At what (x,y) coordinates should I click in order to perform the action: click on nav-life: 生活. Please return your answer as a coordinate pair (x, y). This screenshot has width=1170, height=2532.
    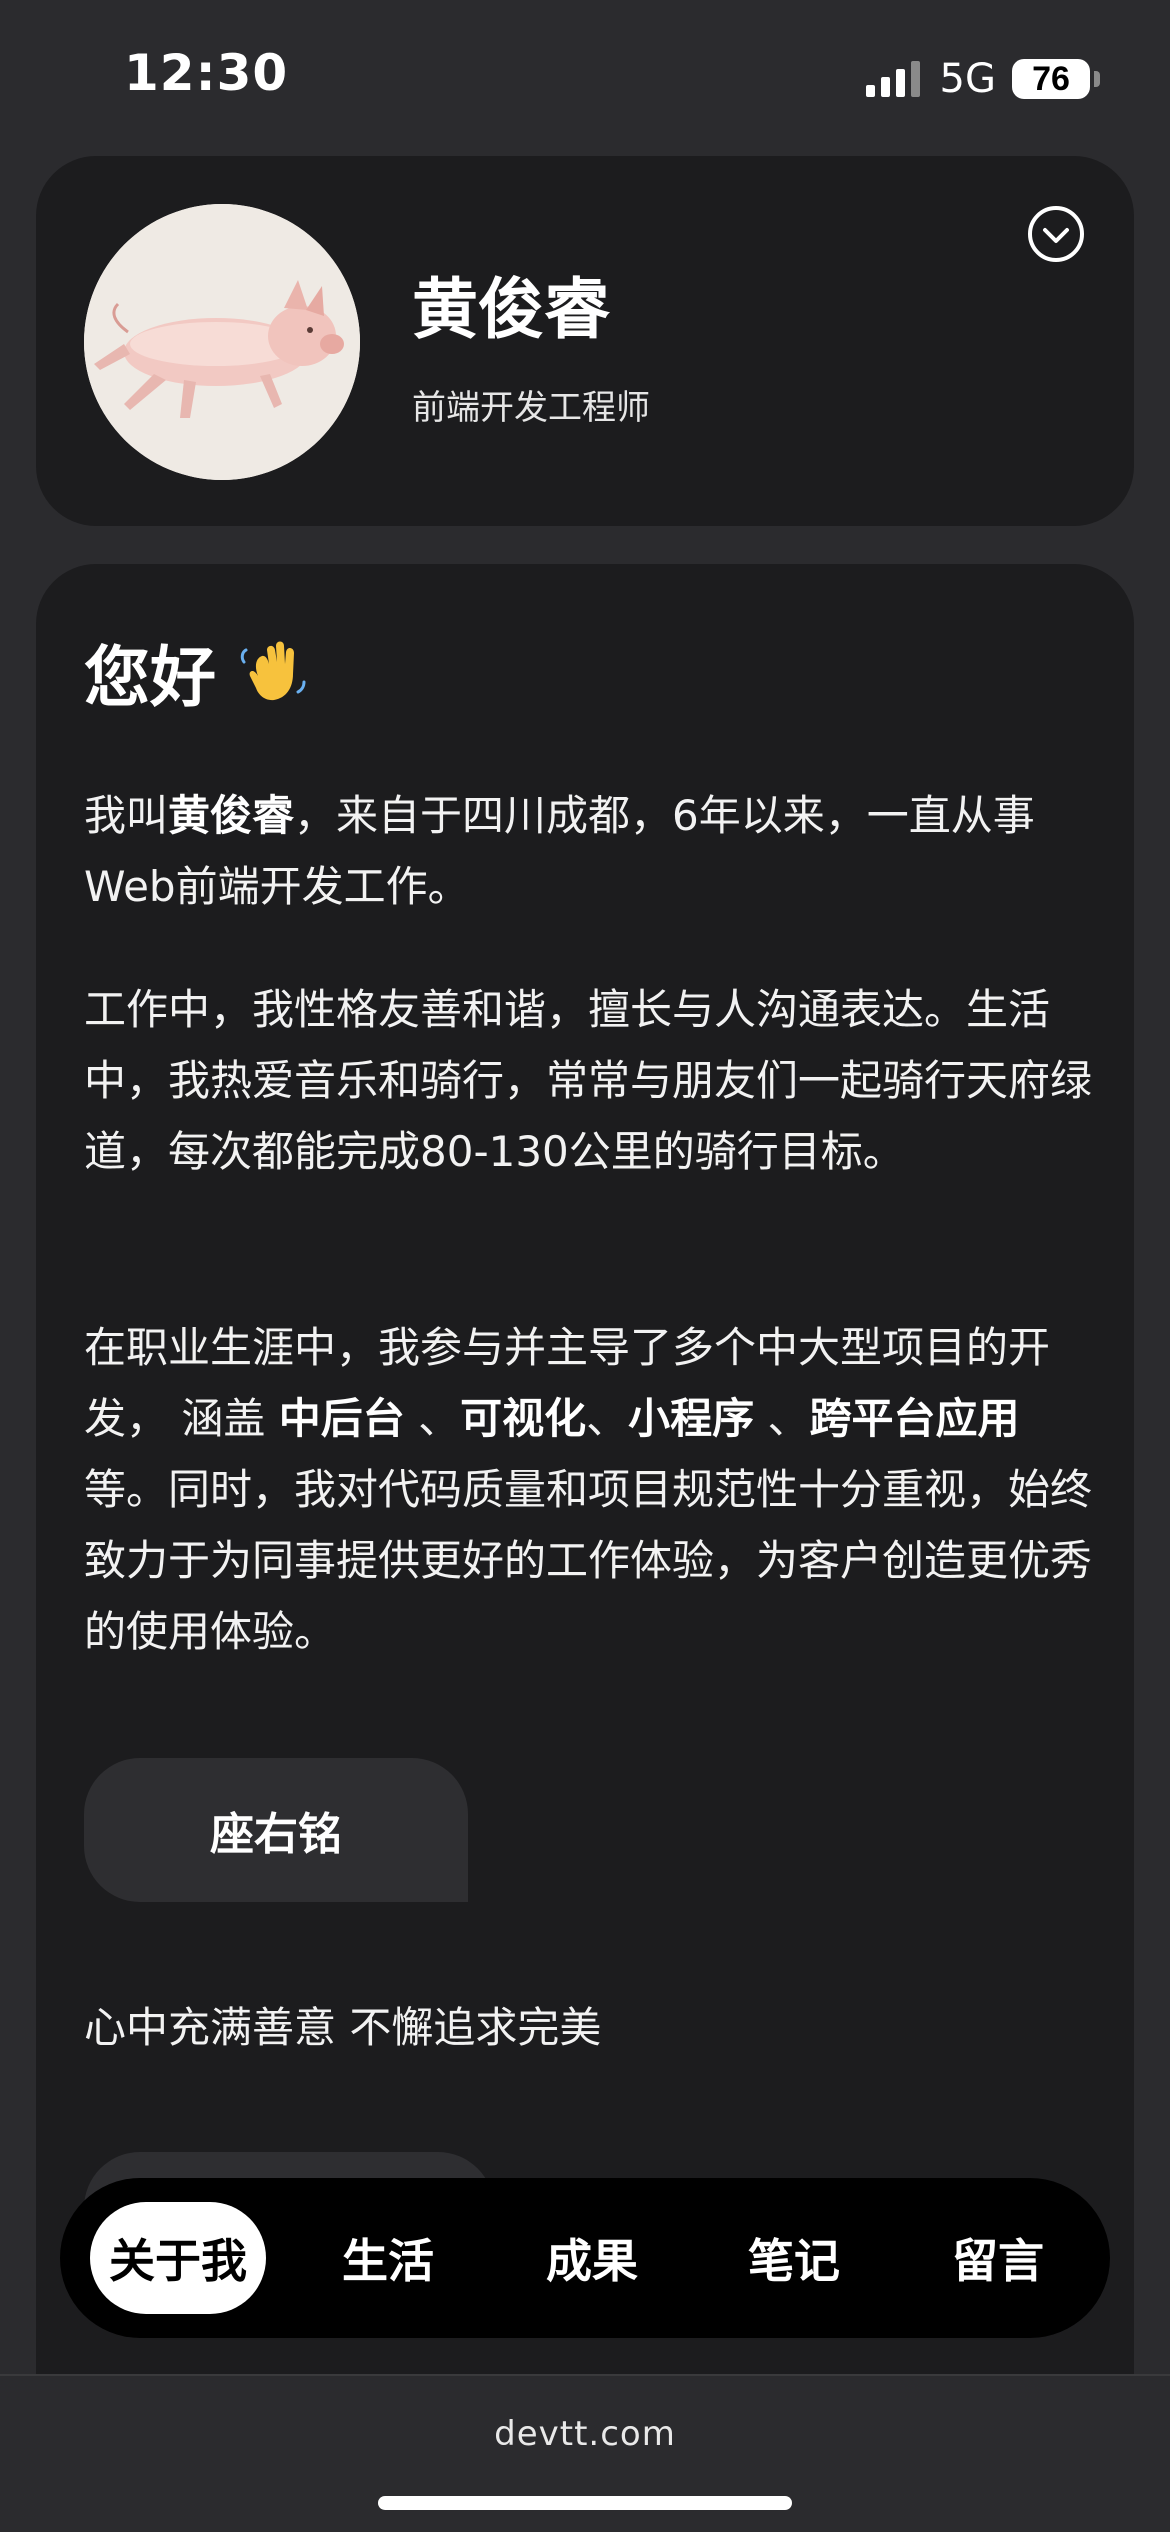
    Looking at the image, I should click on (388, 2258).